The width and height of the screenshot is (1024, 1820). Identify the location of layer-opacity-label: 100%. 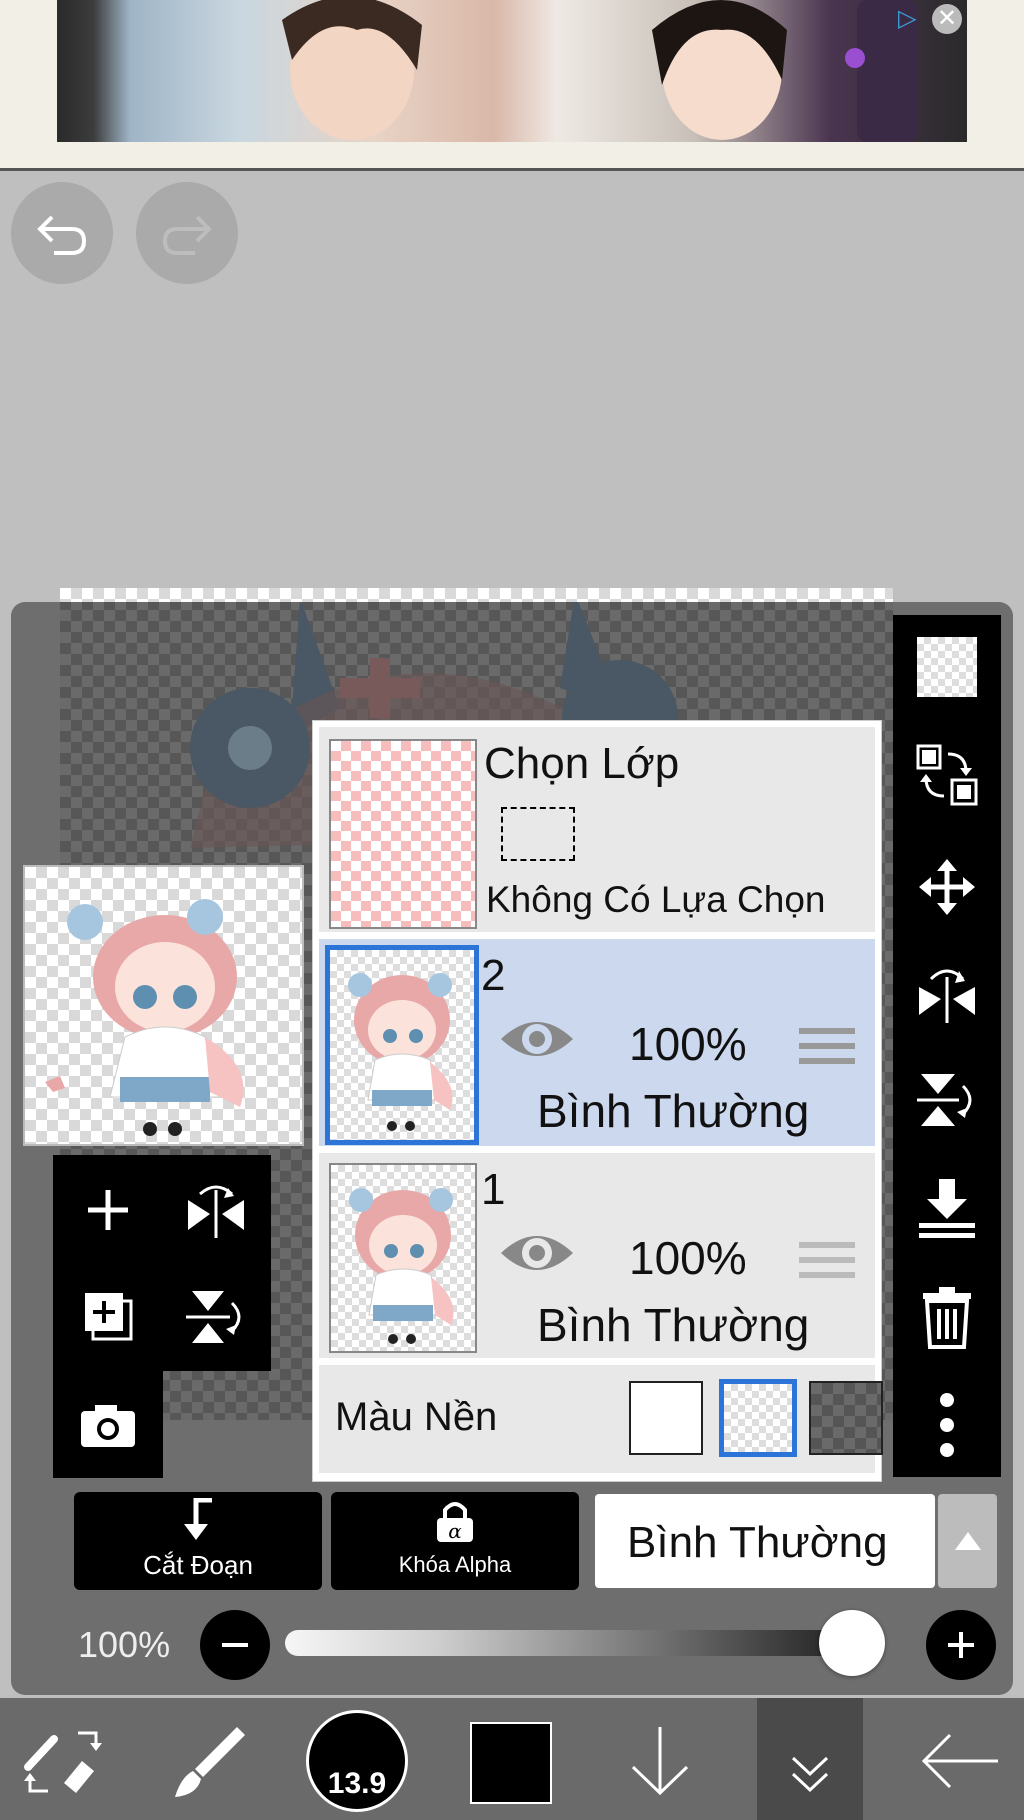
(124, 1644).